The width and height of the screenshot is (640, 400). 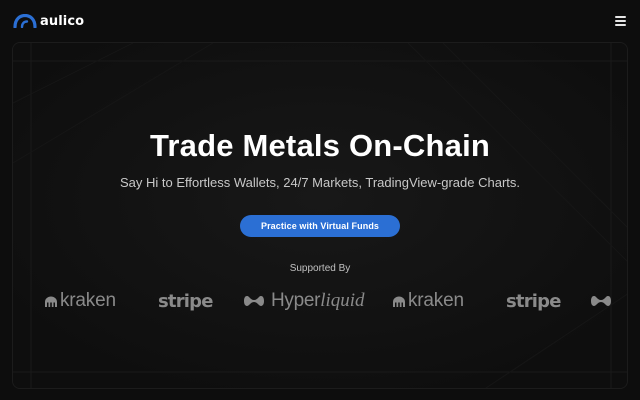 I want to click on partner-logo-hyperliquid: Hyper liquid, so click(x=304, y=301).